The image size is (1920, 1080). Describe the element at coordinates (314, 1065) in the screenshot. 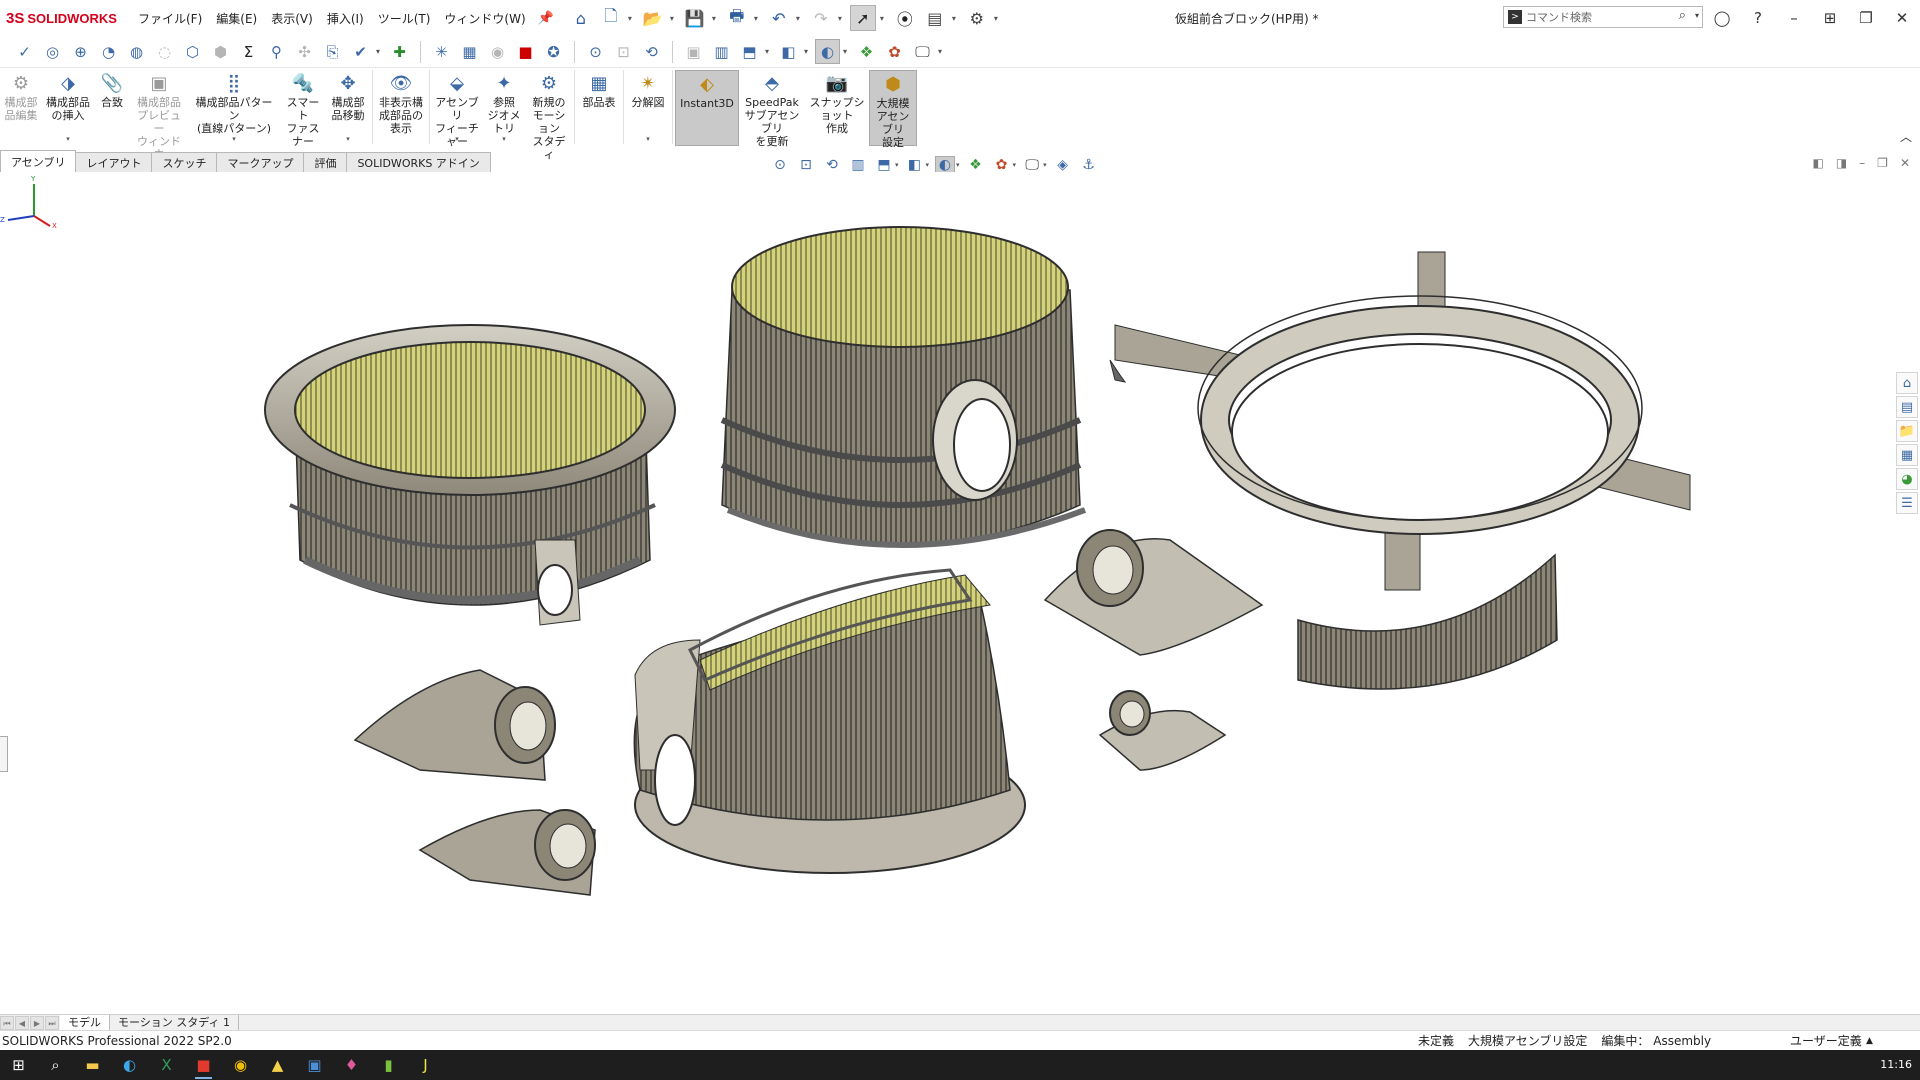

I see `image-viewer-icon: ▣` at that location.